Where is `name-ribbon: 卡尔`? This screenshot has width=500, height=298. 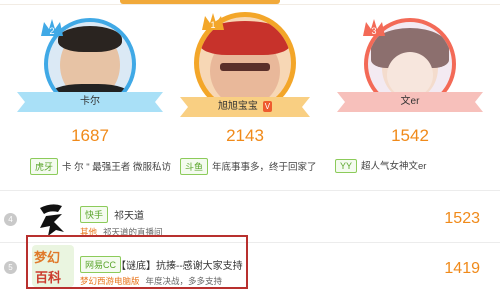
name-ribbon: 卡尔 is located at coordinates (90, 102).